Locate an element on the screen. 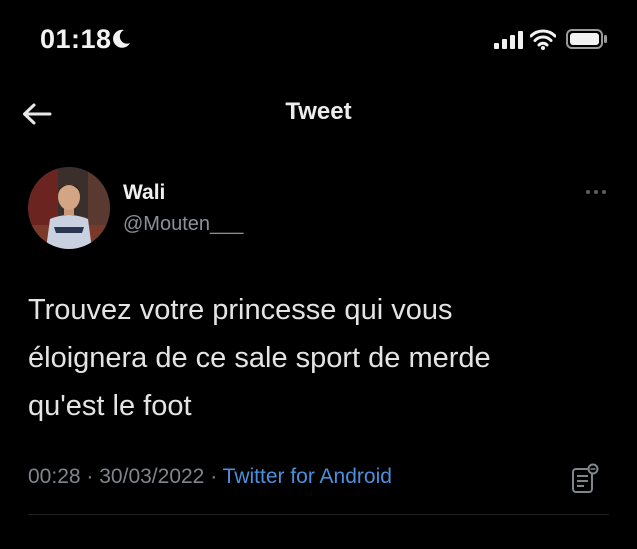  tweet-date: 30/03/2022 is located at coordinates (152, 476).